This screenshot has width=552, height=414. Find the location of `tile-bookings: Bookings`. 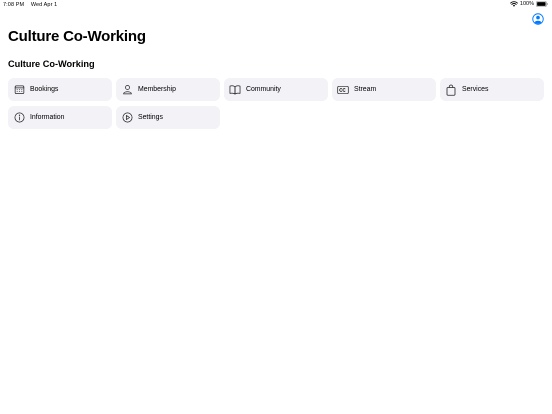

tile-bookings: Bookings is located at coordinates (60, 89).